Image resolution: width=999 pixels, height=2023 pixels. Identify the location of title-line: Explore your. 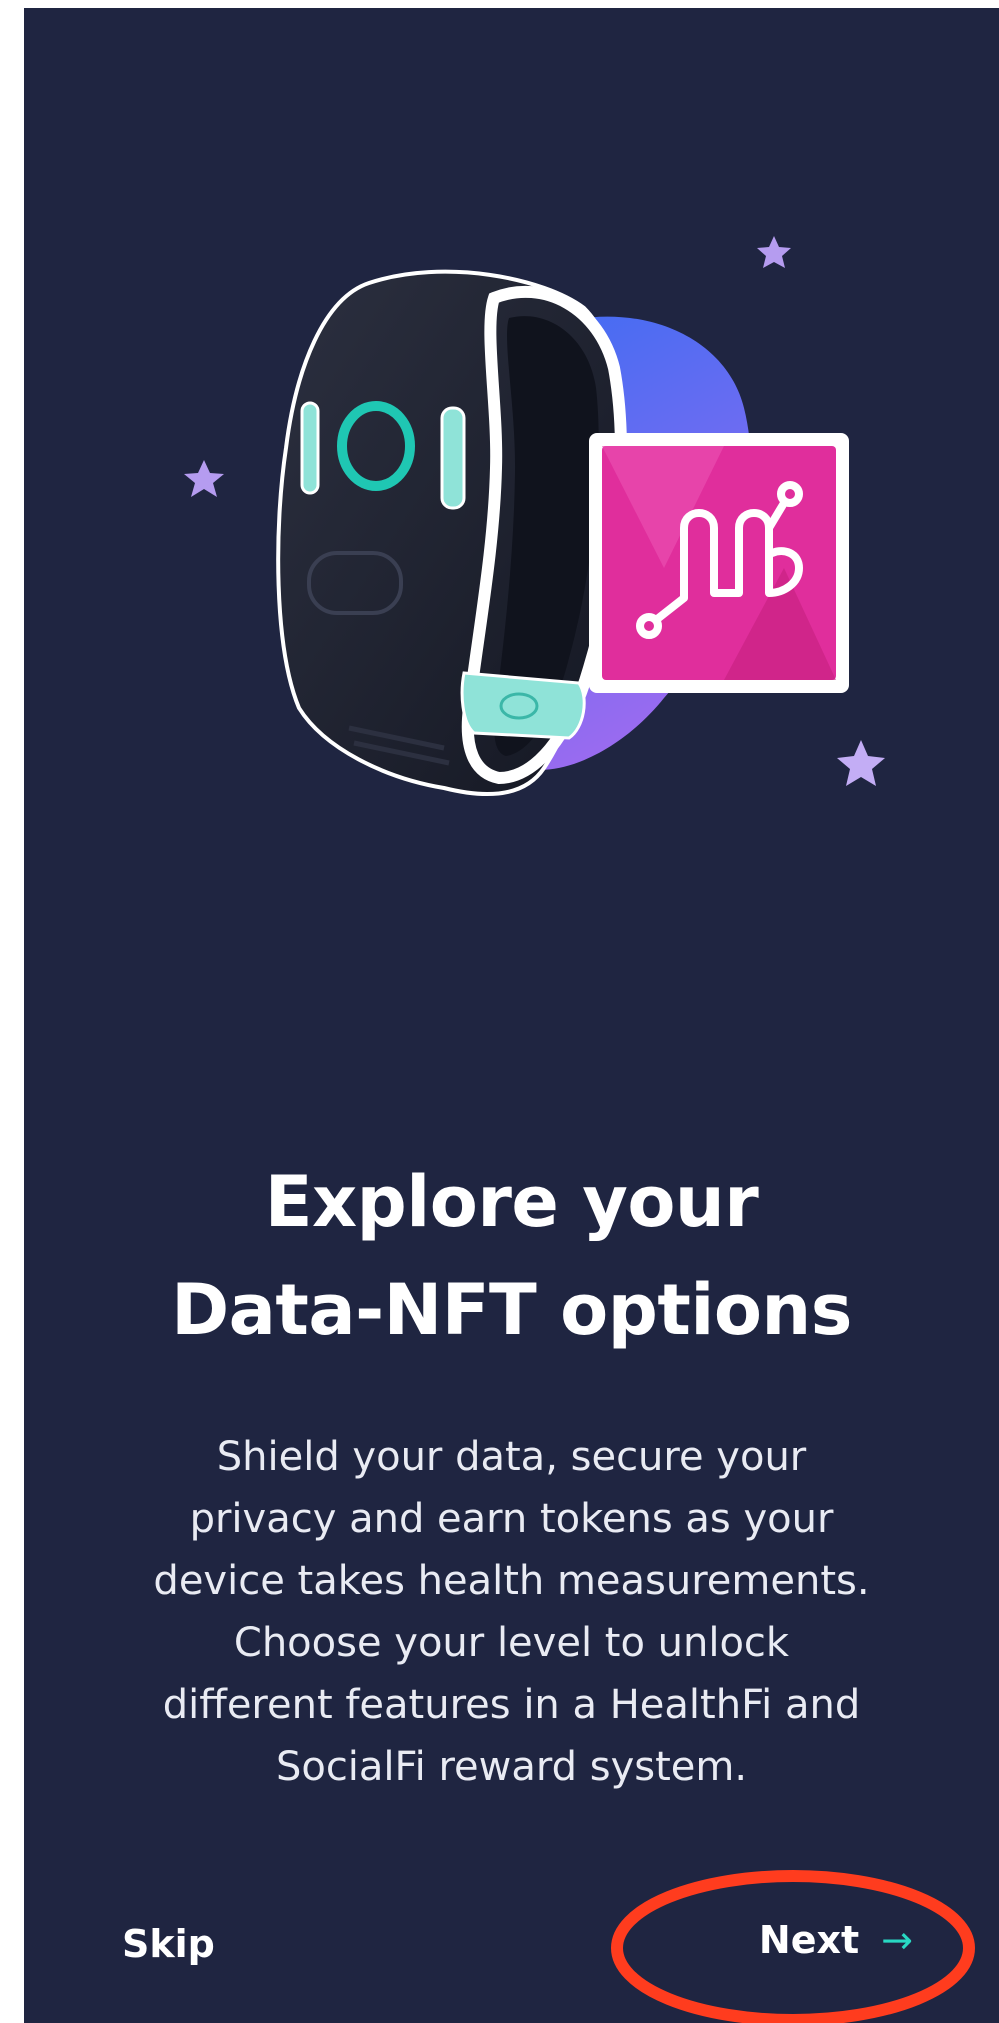
(511, 1202).